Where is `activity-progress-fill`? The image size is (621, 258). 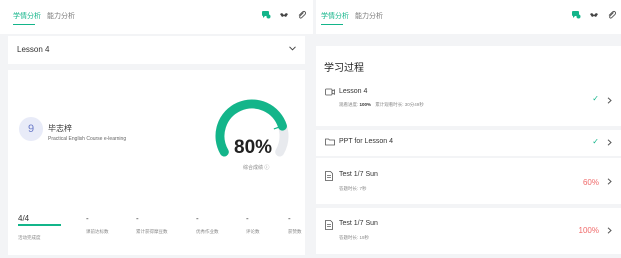 activity-progress-fill is located at coordinates (39, 225).